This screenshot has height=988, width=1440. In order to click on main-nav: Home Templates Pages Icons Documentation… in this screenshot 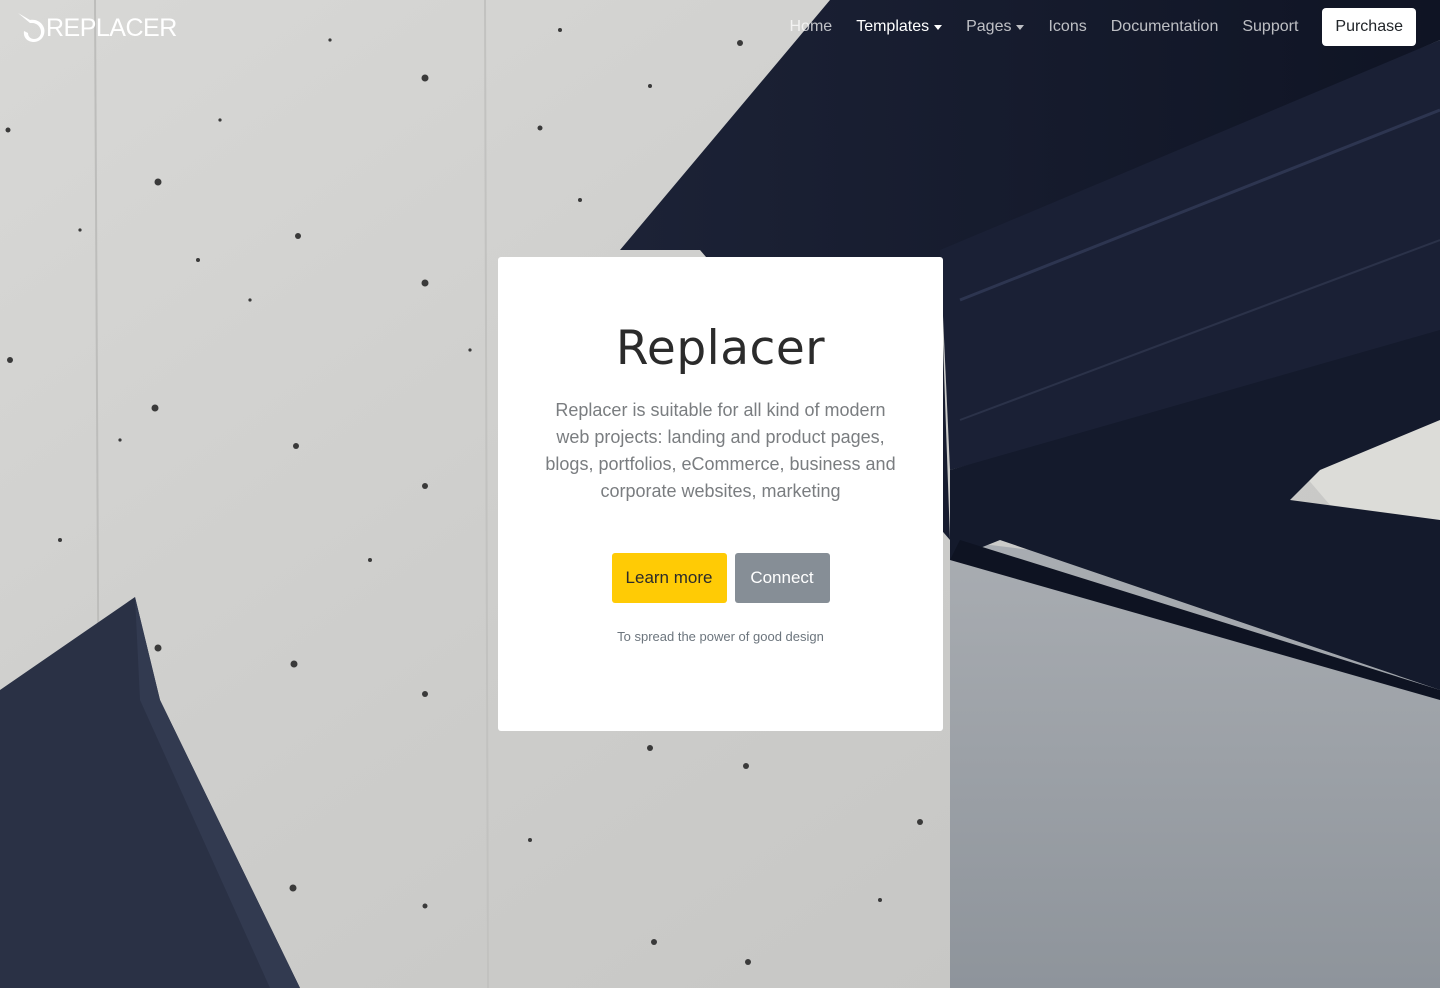, I will do `click(1097, 27)`.